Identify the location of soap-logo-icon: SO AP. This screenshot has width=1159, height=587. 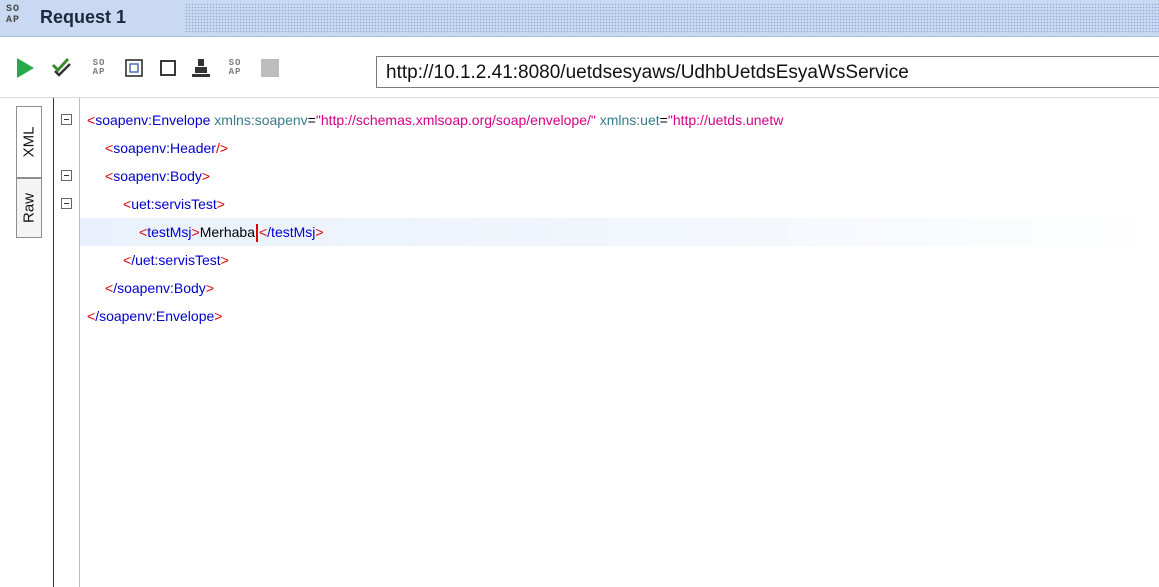
(20, 17).